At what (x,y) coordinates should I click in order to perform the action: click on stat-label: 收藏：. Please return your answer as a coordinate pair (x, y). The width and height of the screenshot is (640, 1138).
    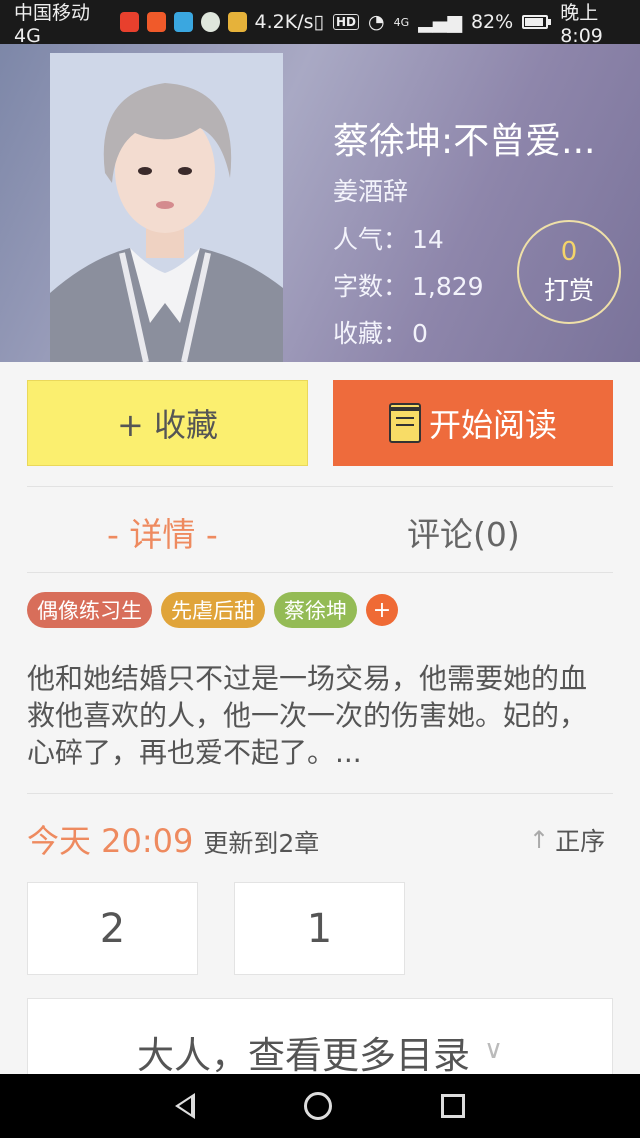
    Looking at the image, I should click on (371, 333).